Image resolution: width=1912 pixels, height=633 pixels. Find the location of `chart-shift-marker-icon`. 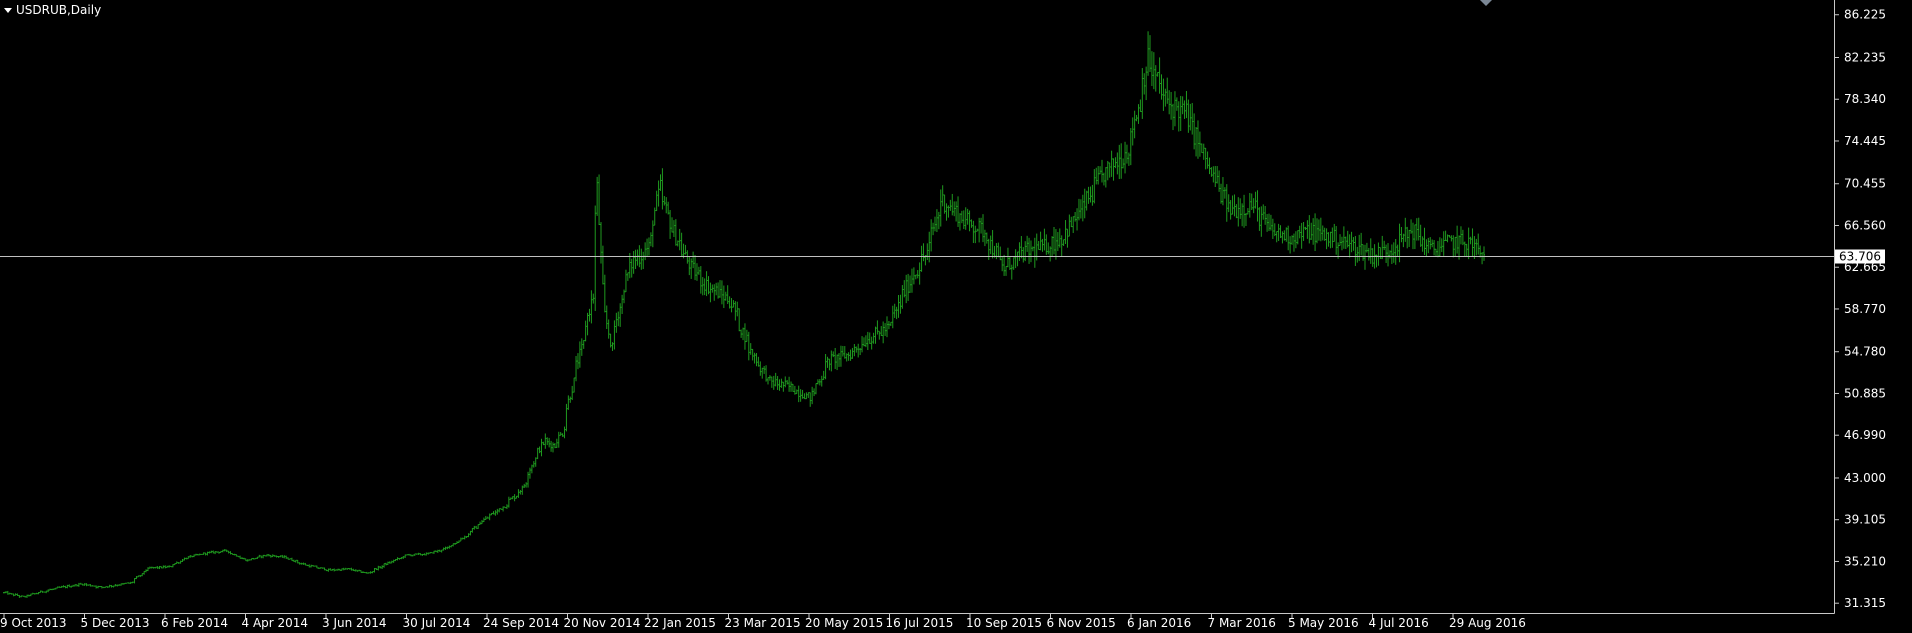

chart-shift-marker-icon is located at coordinates (1486, 3).